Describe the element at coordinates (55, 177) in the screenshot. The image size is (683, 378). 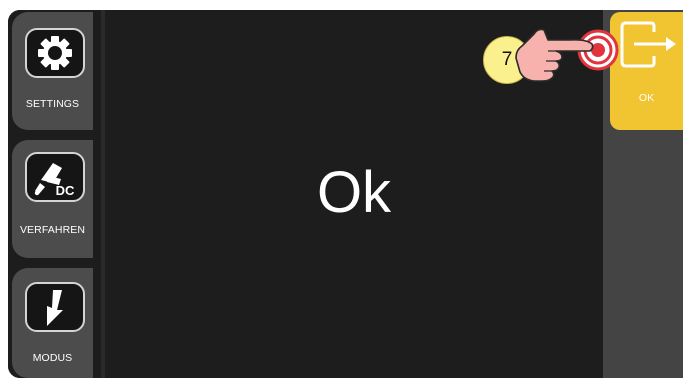
I see `dc-torch-icon: DC` at that location.